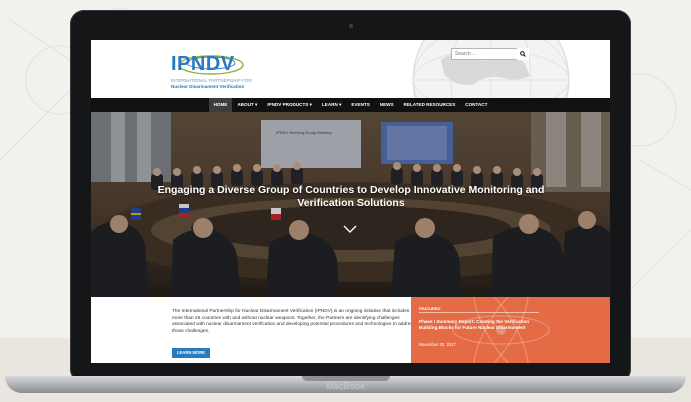 This screenshot has height=402, width=691. Describe the element at coordinates (360, 105) in the screenshot. I see `nav-item-events: EVENTS` at that location.